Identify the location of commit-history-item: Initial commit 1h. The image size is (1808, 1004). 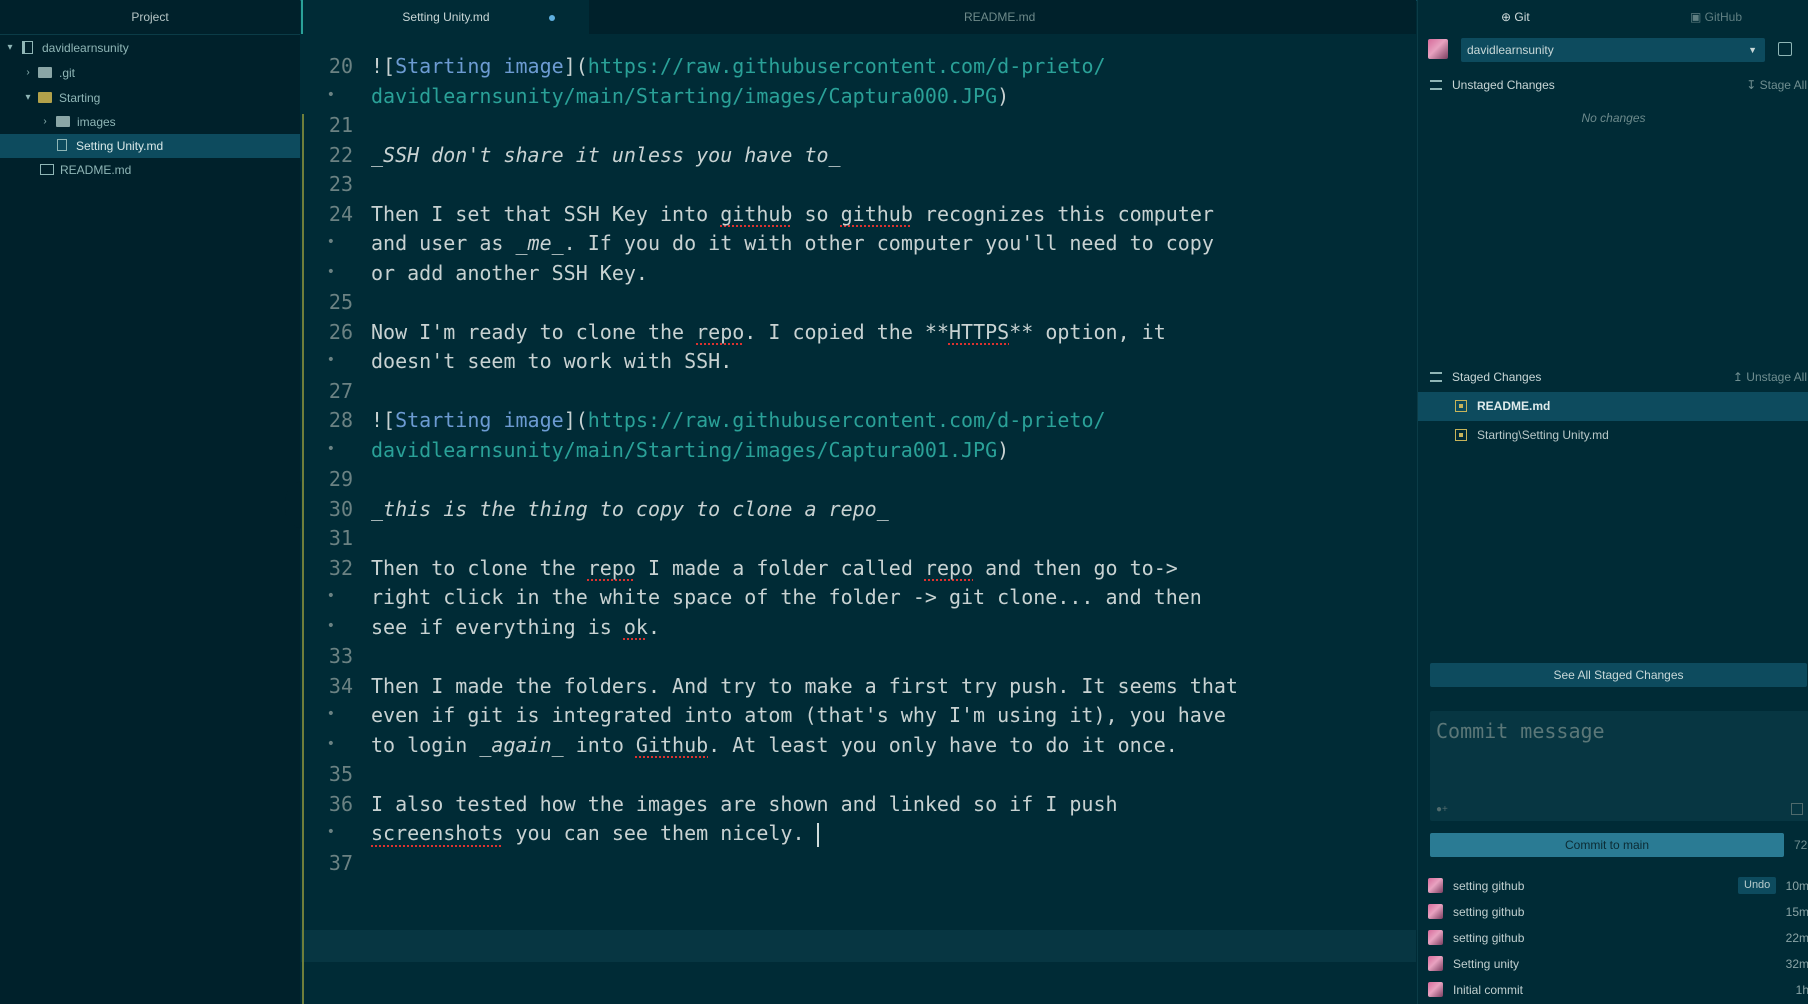
(1613, 990).